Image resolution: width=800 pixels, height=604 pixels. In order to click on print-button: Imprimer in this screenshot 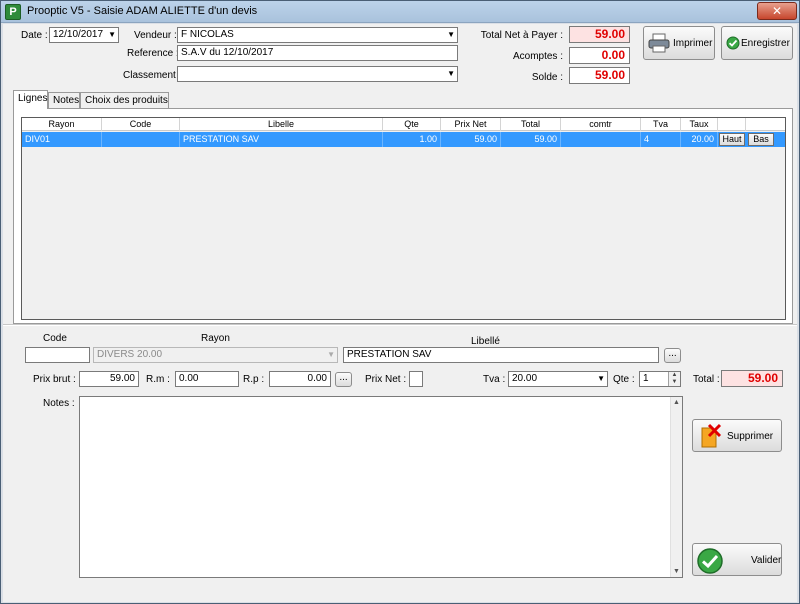, I will do `click(679, 43)`.